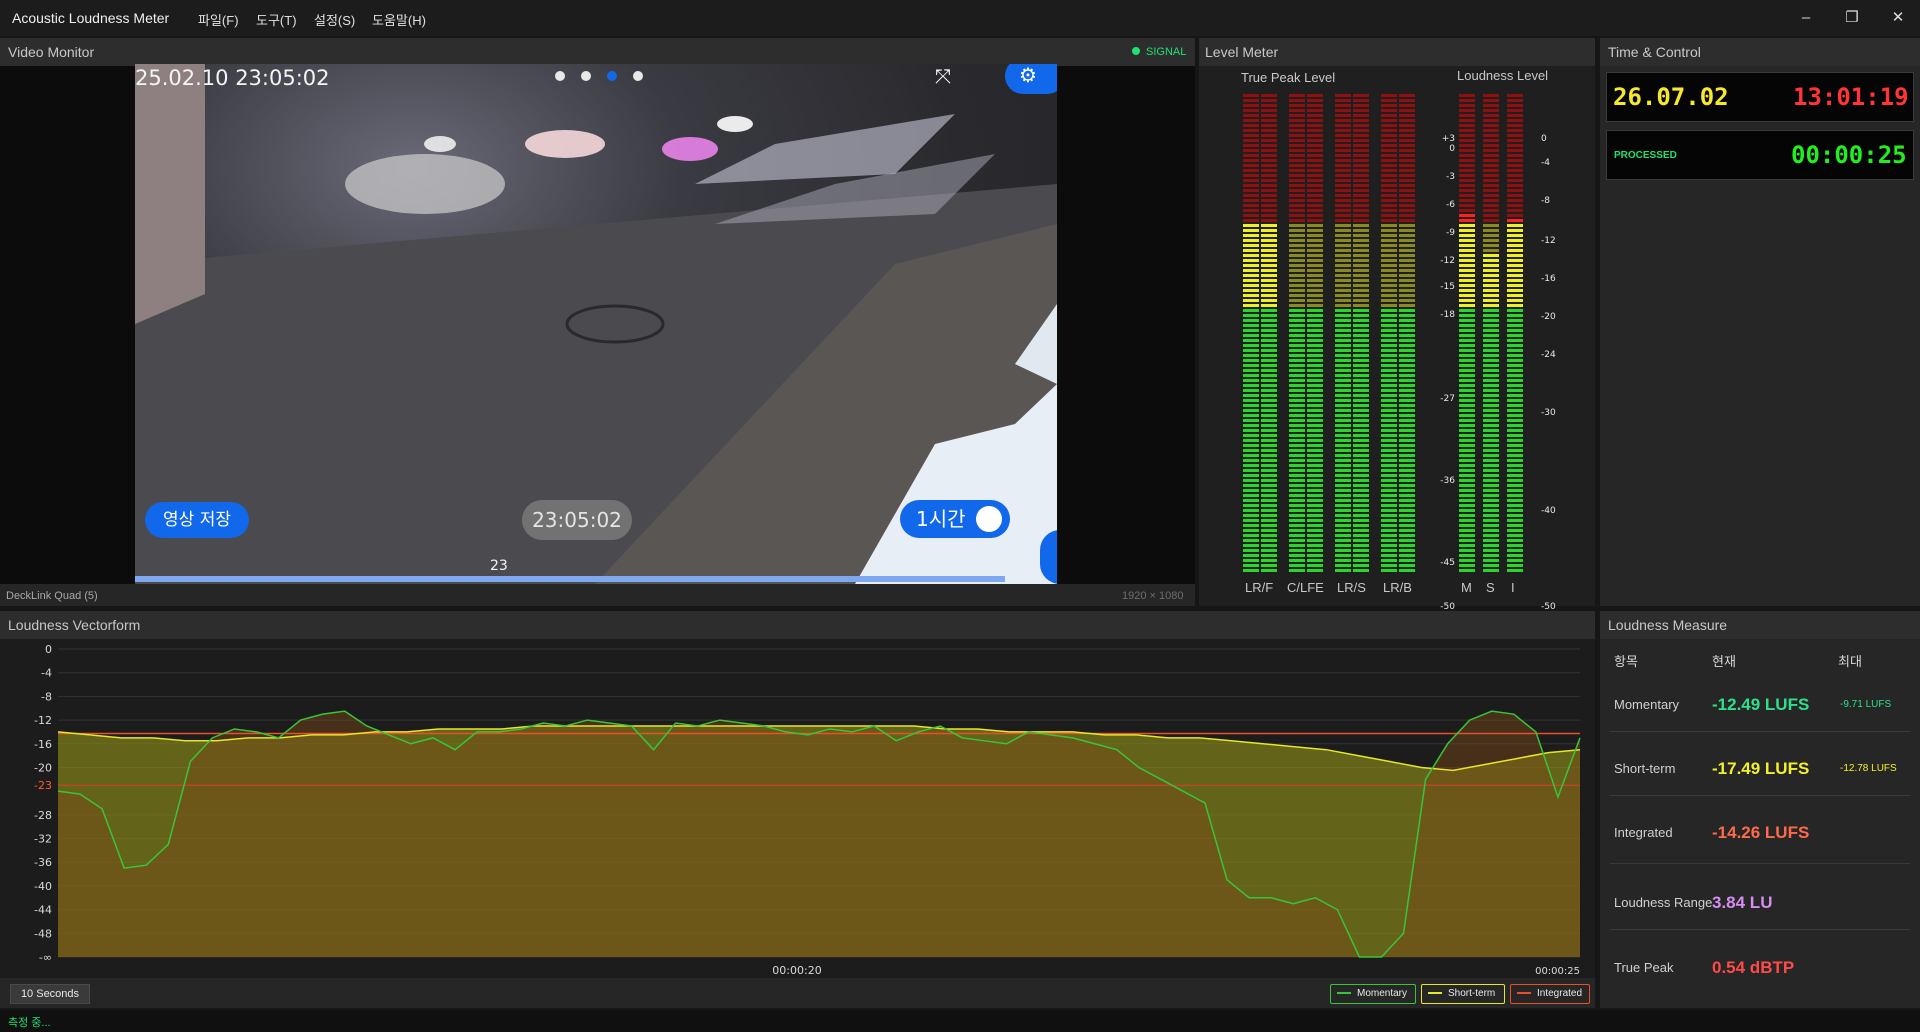 The height and width of the screenshot is (1032, 1920). I want to click on page-dots, so click(599, 77).